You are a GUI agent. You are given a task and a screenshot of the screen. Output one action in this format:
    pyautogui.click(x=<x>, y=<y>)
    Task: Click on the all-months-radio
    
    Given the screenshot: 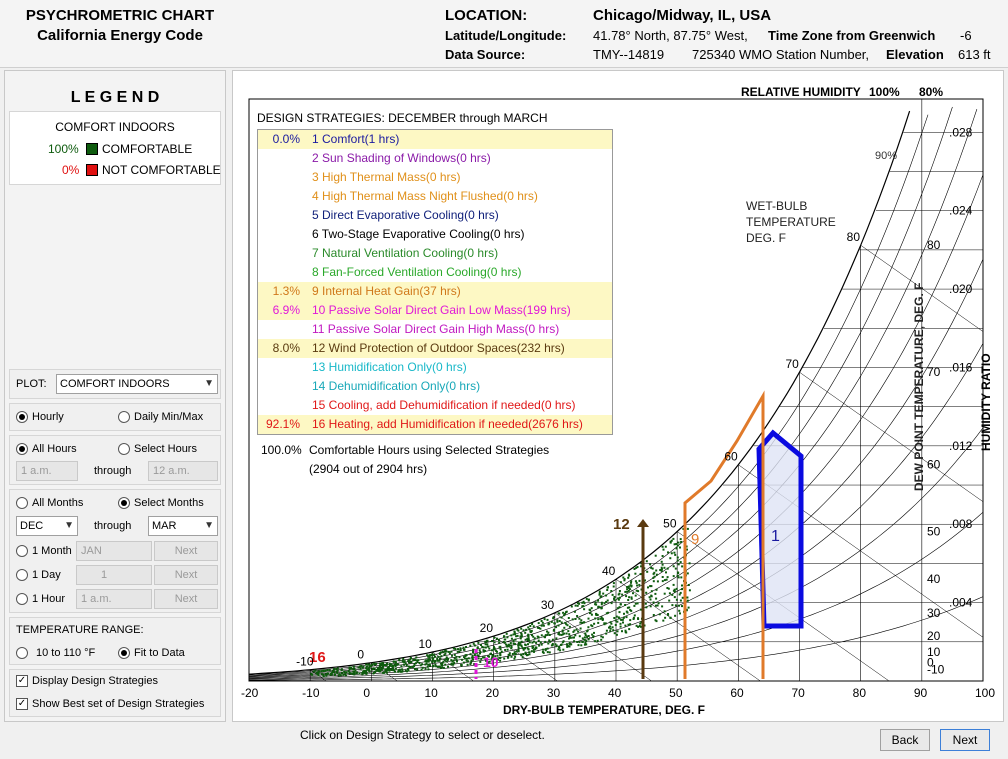 What is the action you would take?
    pyautogui.click(x=22, y=503)
    